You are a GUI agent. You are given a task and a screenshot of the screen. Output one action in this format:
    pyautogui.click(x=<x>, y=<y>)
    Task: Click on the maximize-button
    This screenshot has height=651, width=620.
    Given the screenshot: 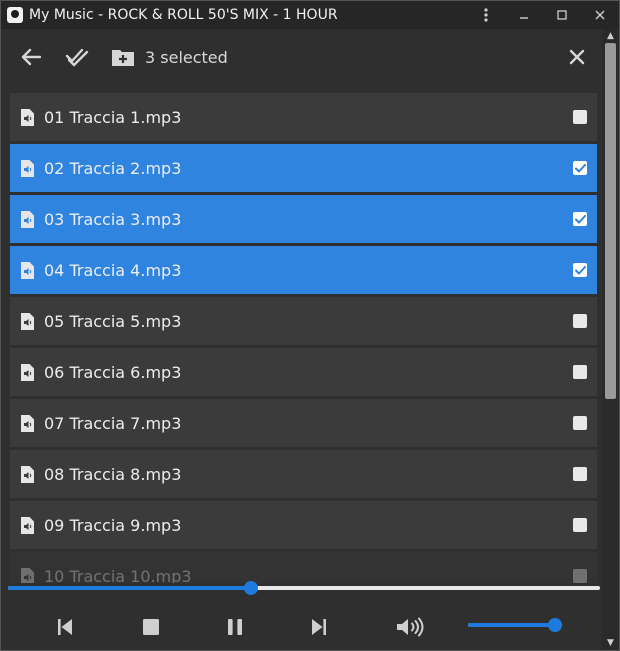 What is the action you would take?
    pyautogui.click(x=562, y=15)
    